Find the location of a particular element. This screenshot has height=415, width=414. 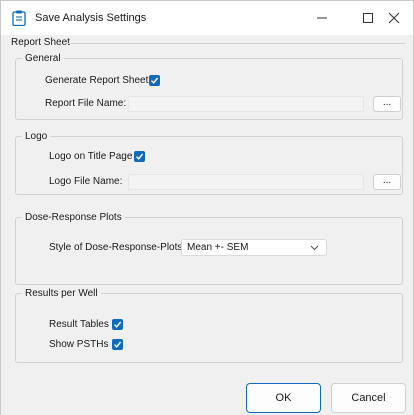

ok-button: OK is located at coordinates (283, 398).